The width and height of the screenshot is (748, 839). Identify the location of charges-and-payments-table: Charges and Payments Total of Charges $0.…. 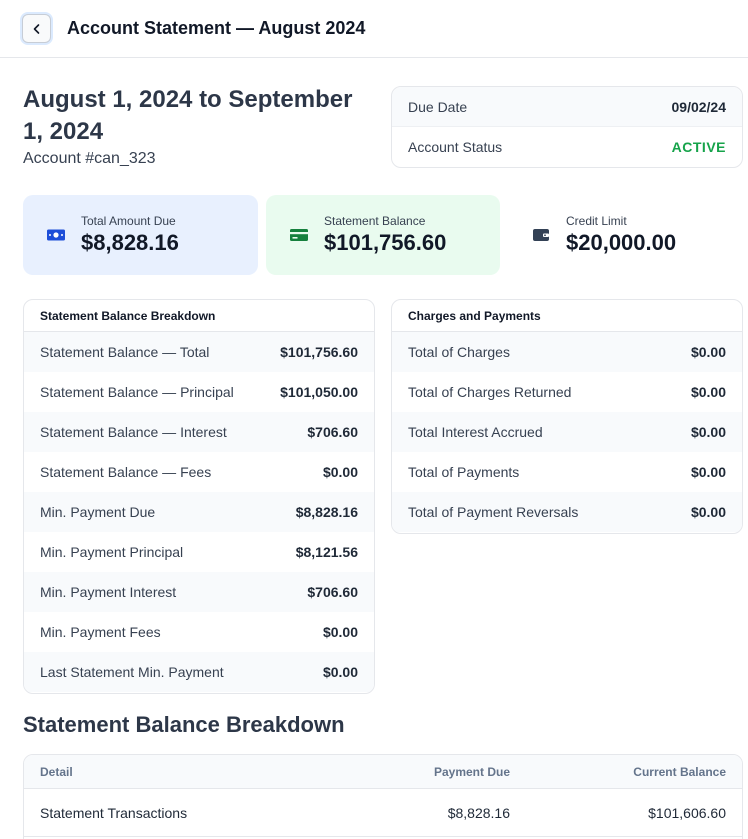
(567, 416).